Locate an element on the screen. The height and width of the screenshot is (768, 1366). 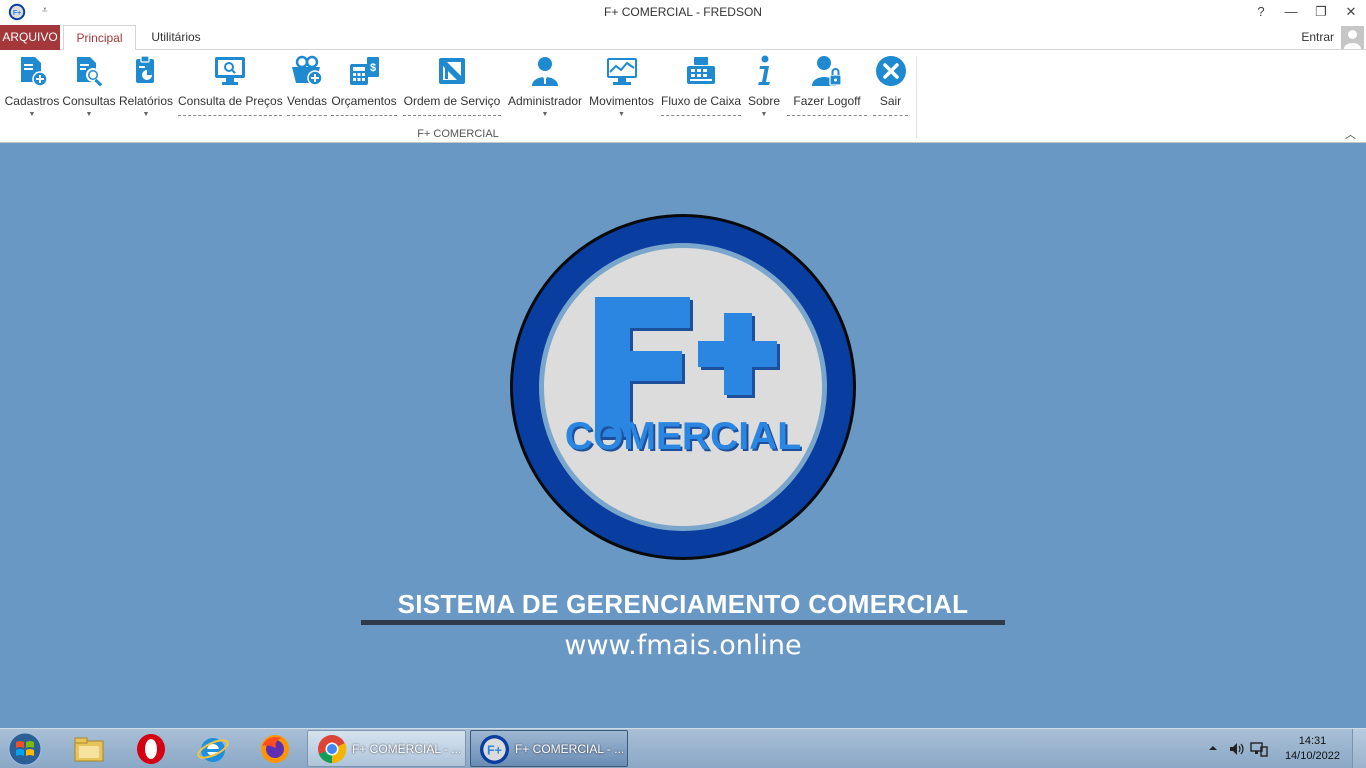
relatorios-label: Relatórios is located at coordinates (146, 101).